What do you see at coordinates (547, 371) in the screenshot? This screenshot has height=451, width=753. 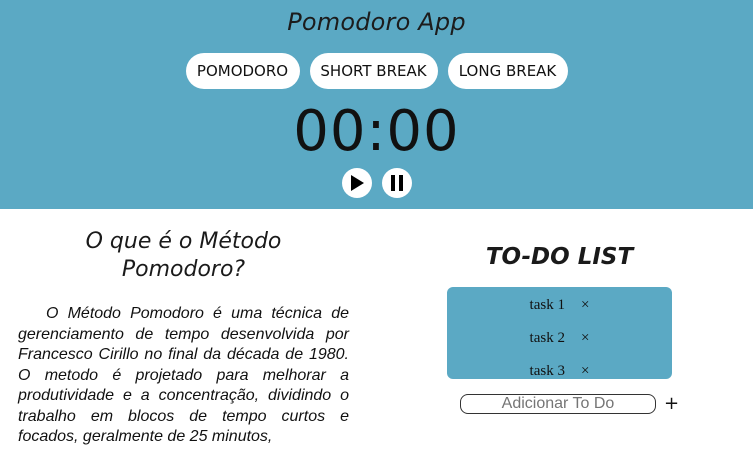 I see `todo-item-label: task 3` at bounding box center [547, 371].